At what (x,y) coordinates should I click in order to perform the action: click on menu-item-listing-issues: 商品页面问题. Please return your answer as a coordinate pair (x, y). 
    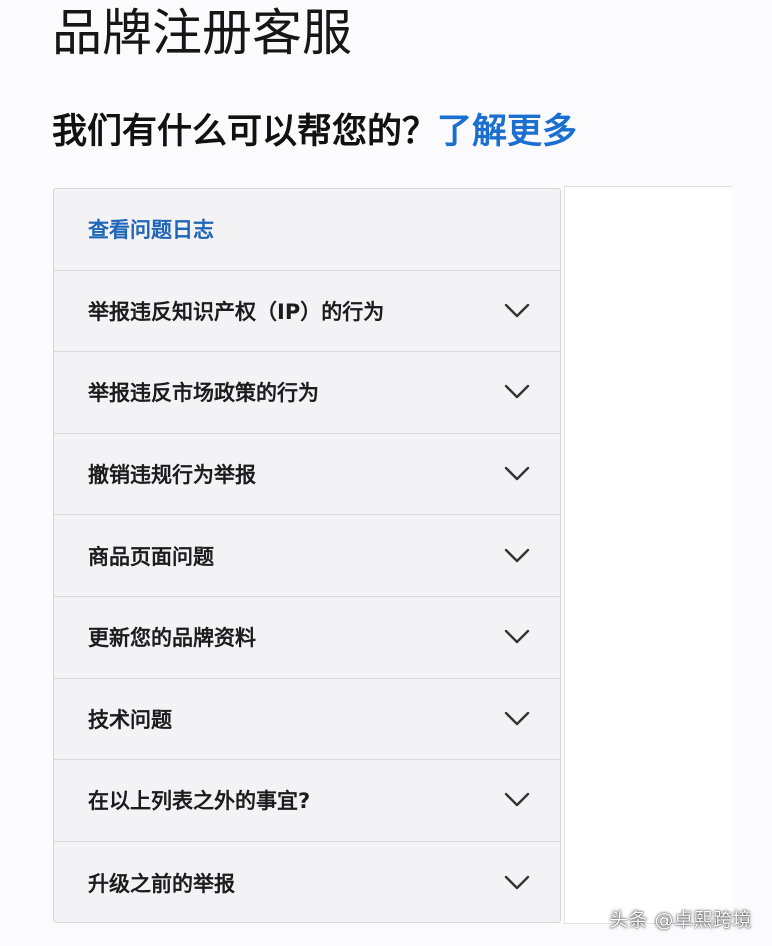
    Looking at the image, I should click on (307, 556).